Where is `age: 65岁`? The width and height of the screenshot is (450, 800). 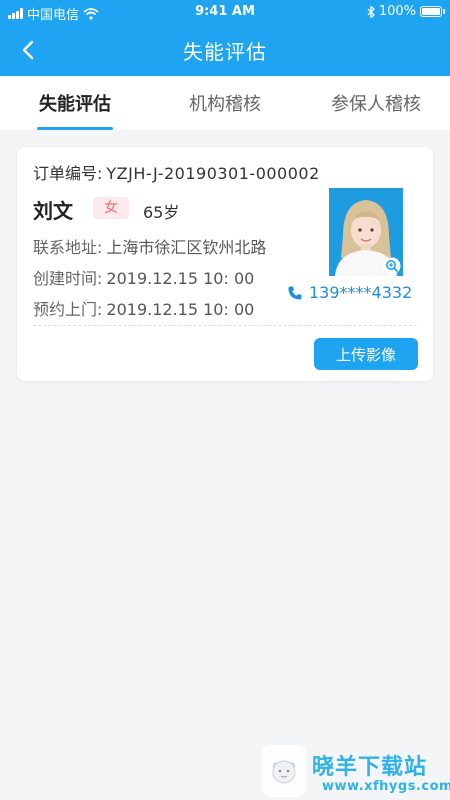 age: 65岁 is located at coordinates (161, 212).